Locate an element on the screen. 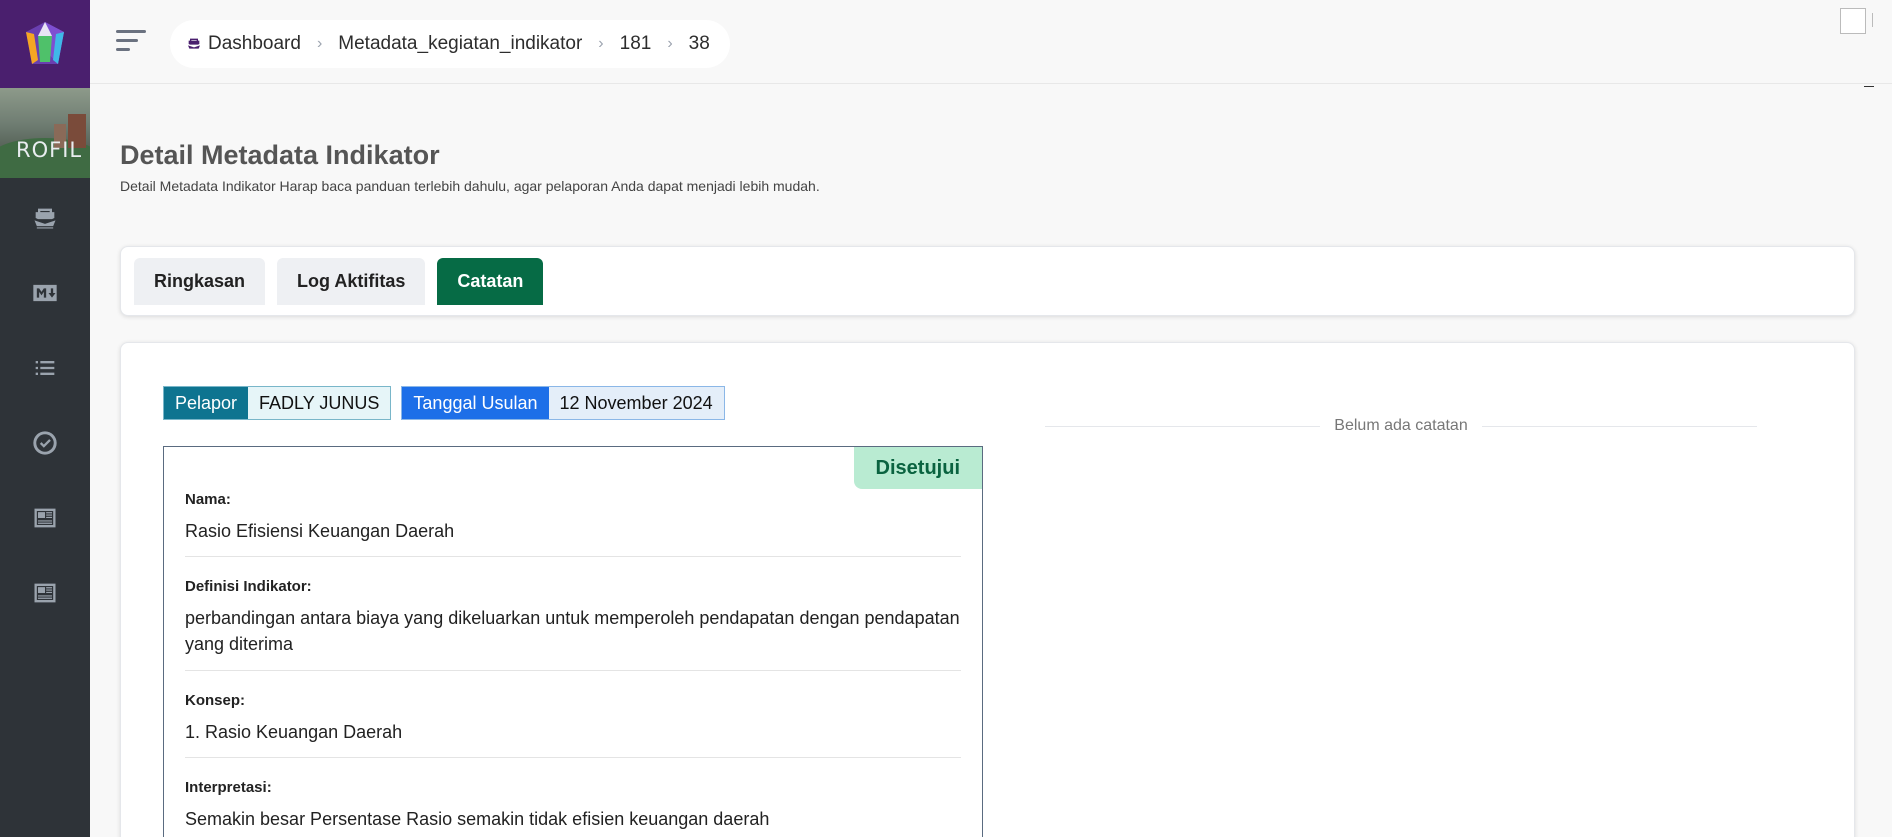 The image size is (1892, 837). field-value: 1. Rasio Keuangan Daerah is located at coordinates (294, 732).